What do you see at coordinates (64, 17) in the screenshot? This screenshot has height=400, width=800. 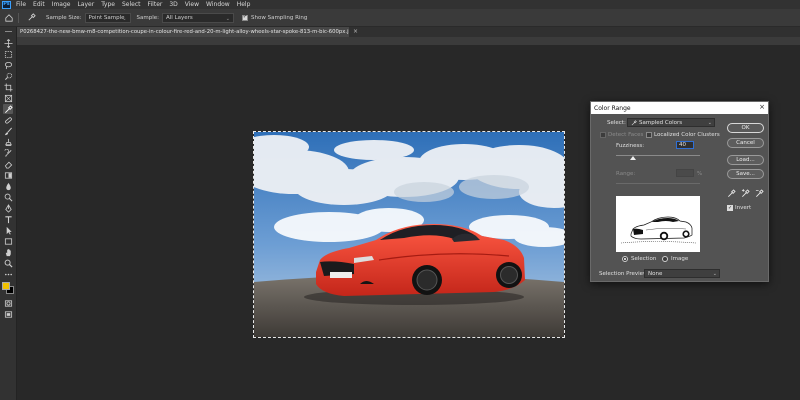 I see `sample-size-label: Sample Size:` at bounding box center [64, 17].